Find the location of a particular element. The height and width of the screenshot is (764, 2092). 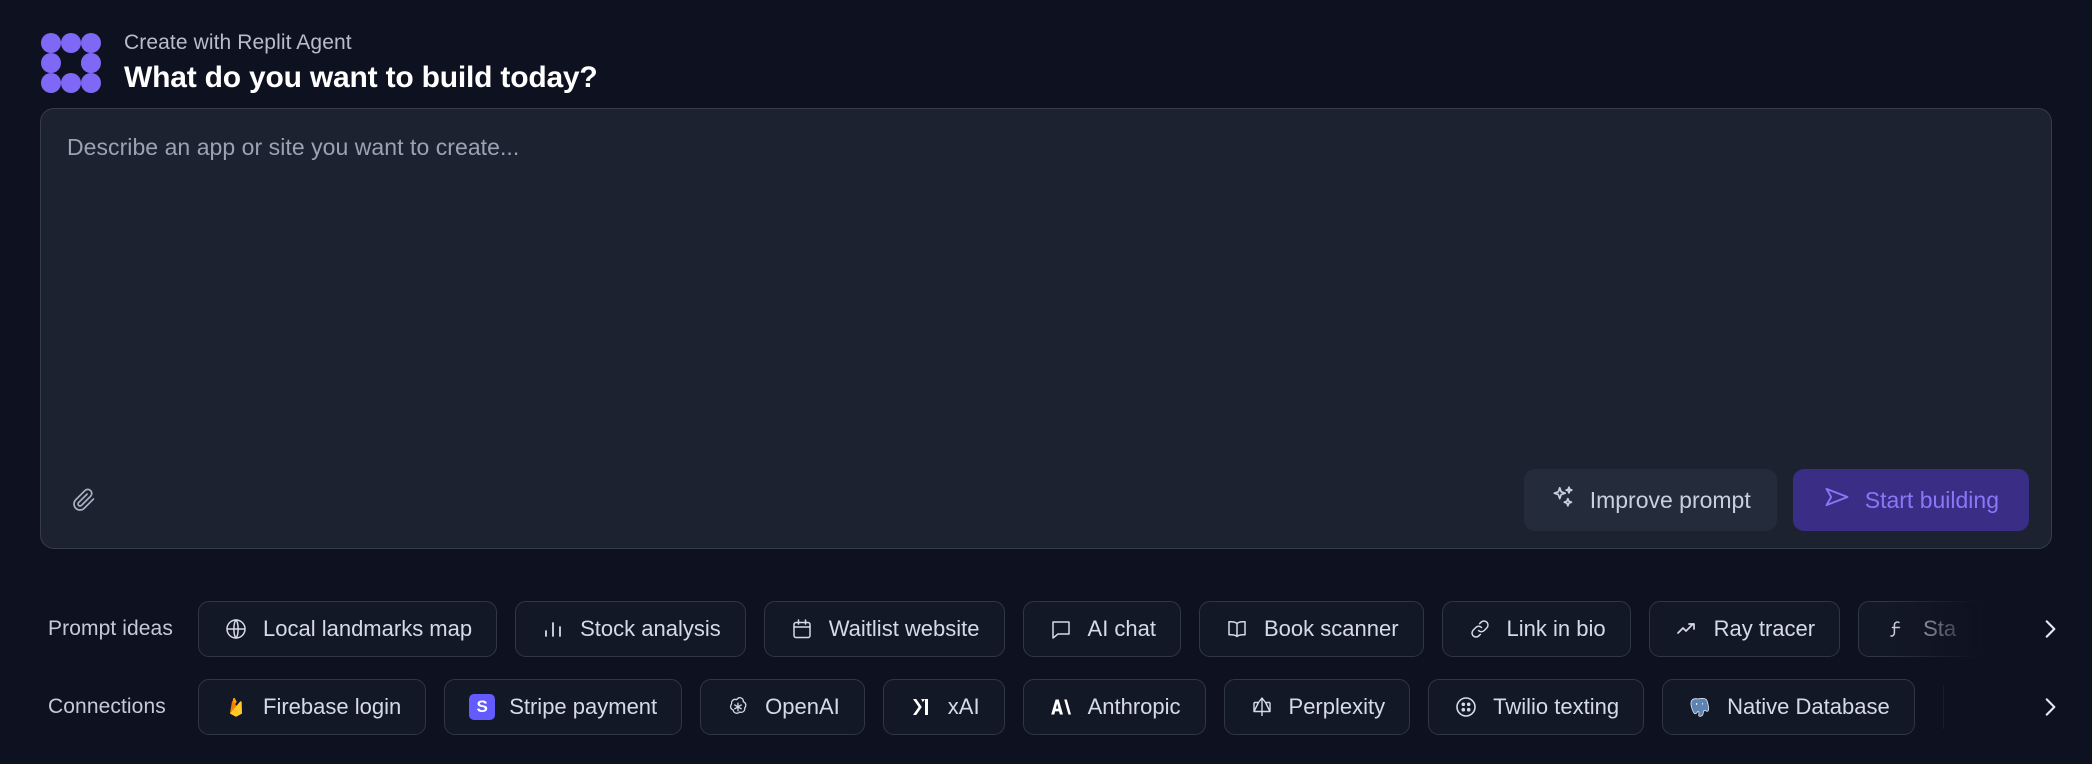

anthropic-icon is located at coordinates (1061, 707).